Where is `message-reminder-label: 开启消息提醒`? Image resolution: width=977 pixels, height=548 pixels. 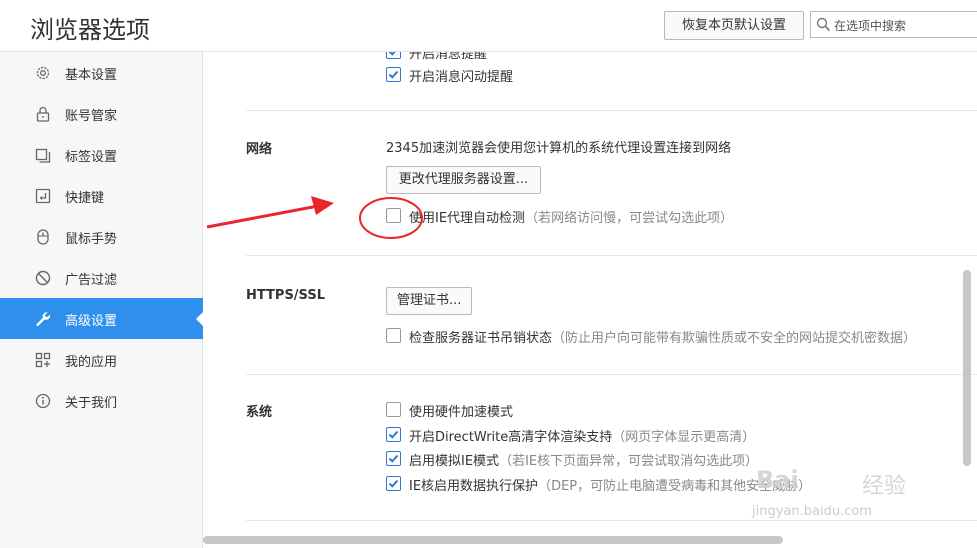
message-reminder-label: 开启消息提醒 is located at coordinates (448, 57).